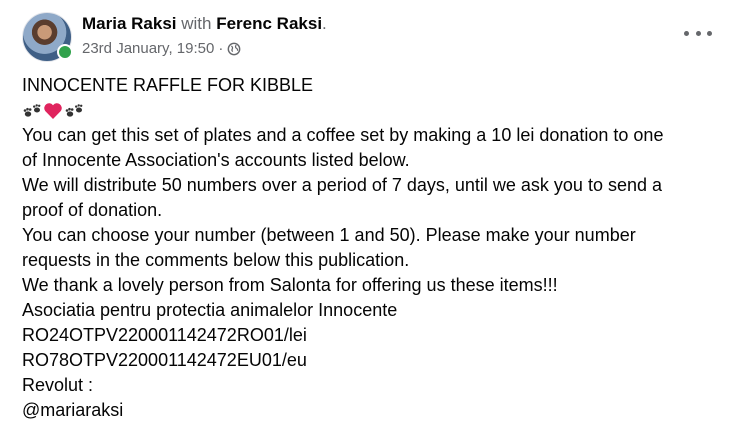 The image size is (742, 439). What do you see at coordinates (269, 23) in the screenshot?
I see `tagged-person-link: Ferenc Raksi` at bounding box center [269, 23].